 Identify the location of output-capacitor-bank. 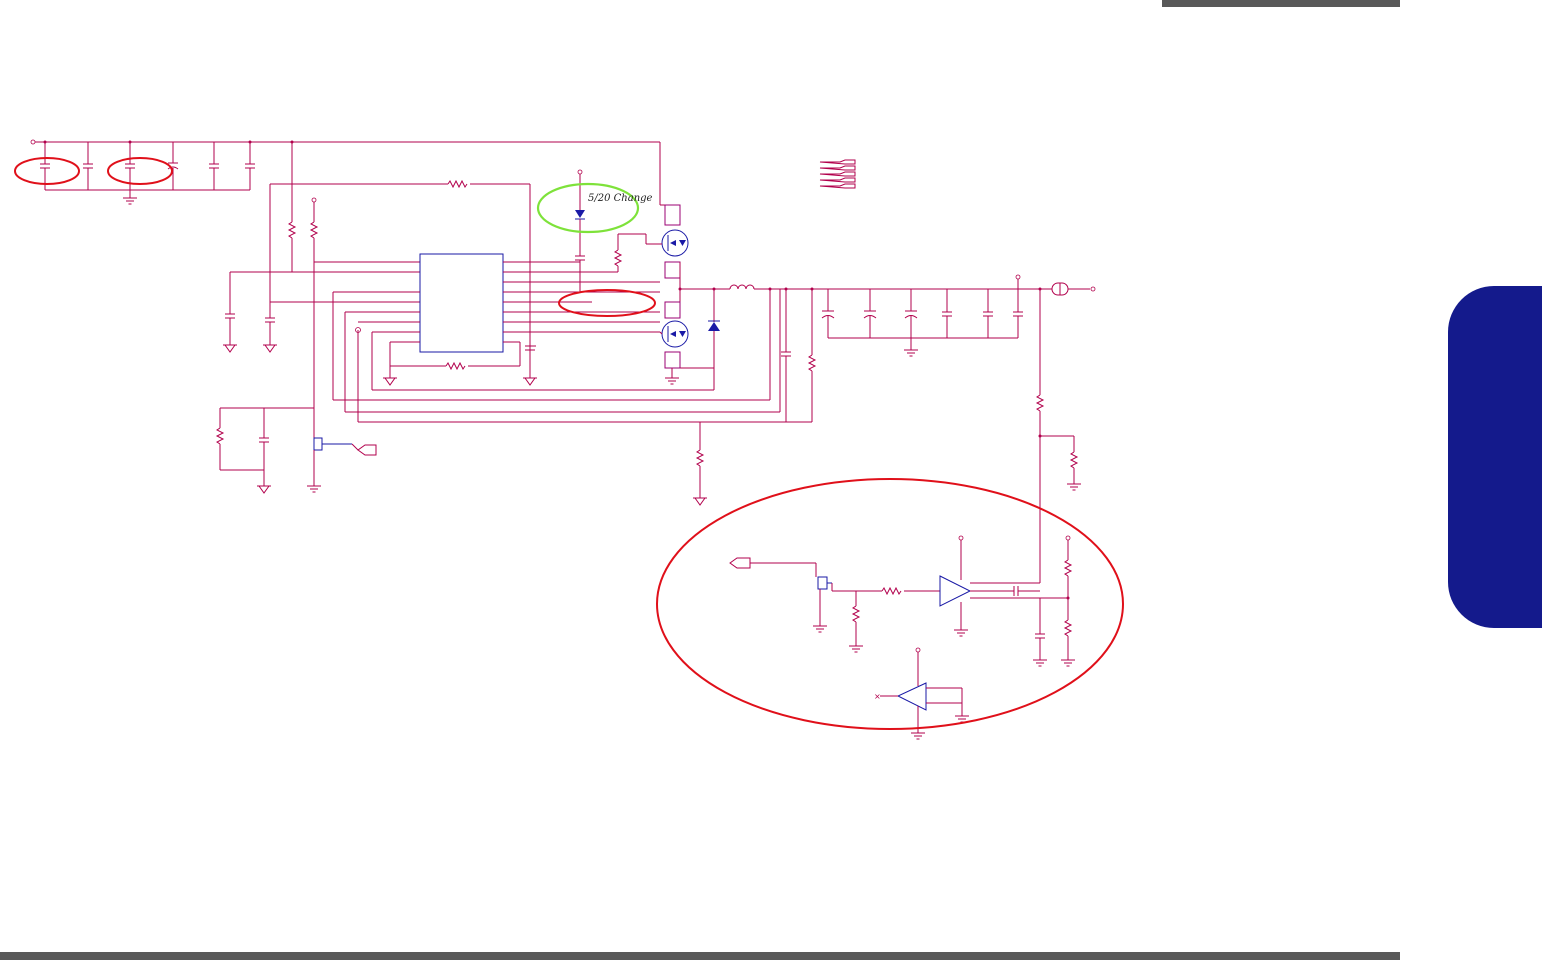
(922, 315).